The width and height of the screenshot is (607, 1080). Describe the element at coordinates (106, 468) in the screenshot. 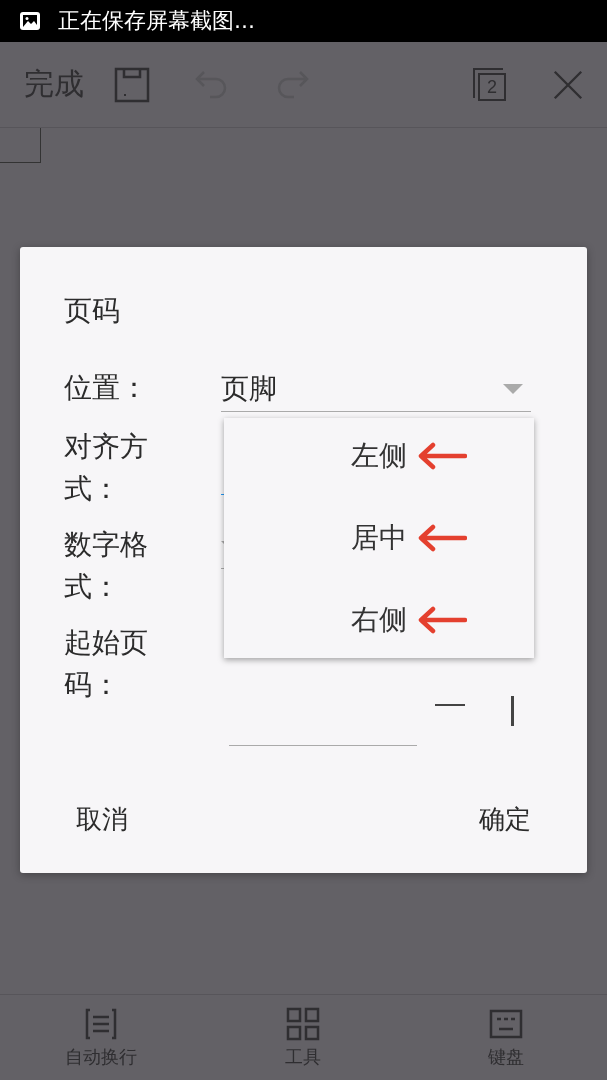

I see `field-label: 对齐方式：` at that location.